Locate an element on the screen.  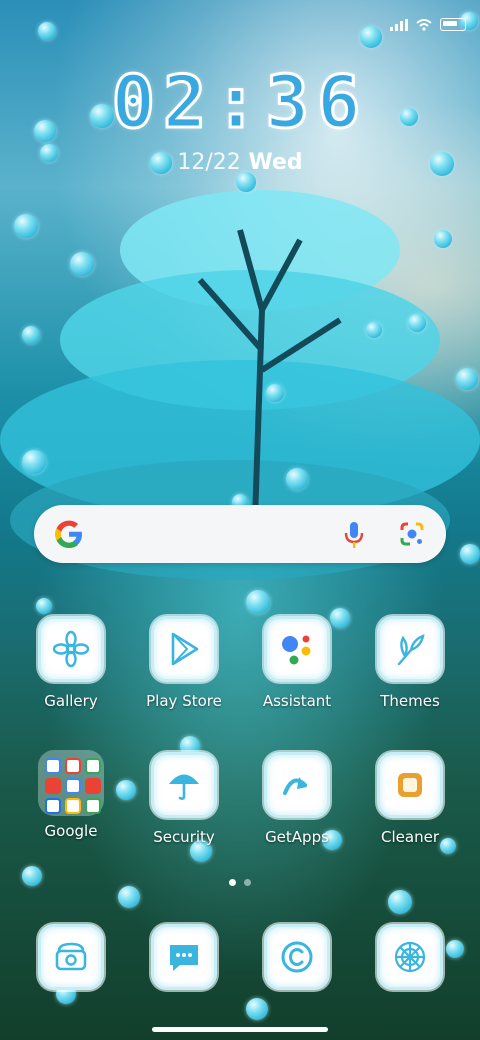
signal-icon is located at coordinates (399, 24).